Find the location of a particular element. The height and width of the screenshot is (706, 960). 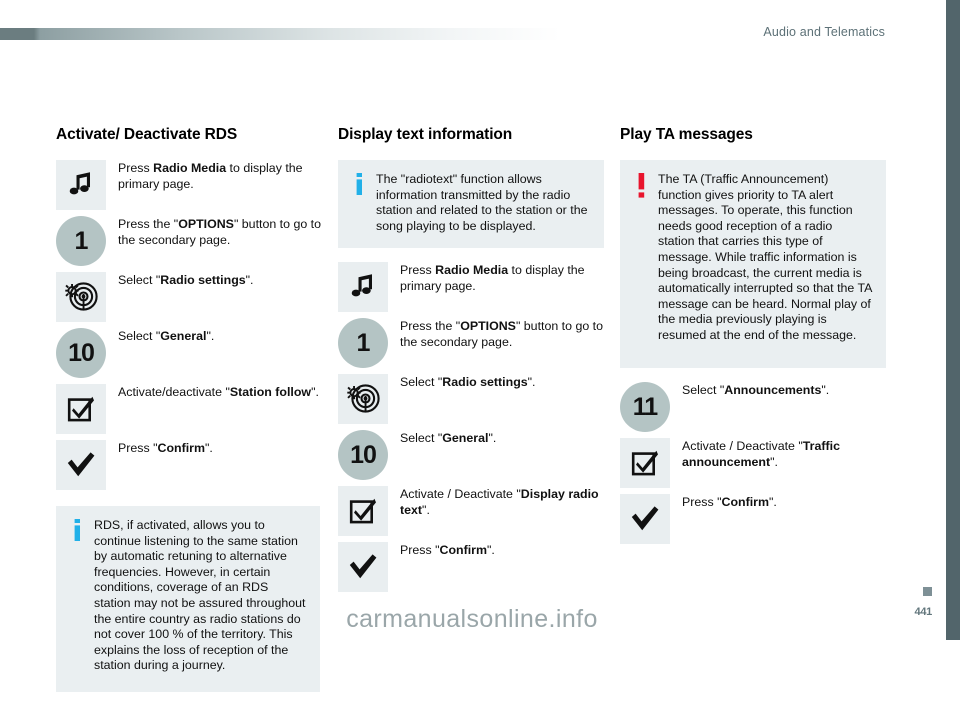

column-title: Display text information is located at coordinates (425, 134).